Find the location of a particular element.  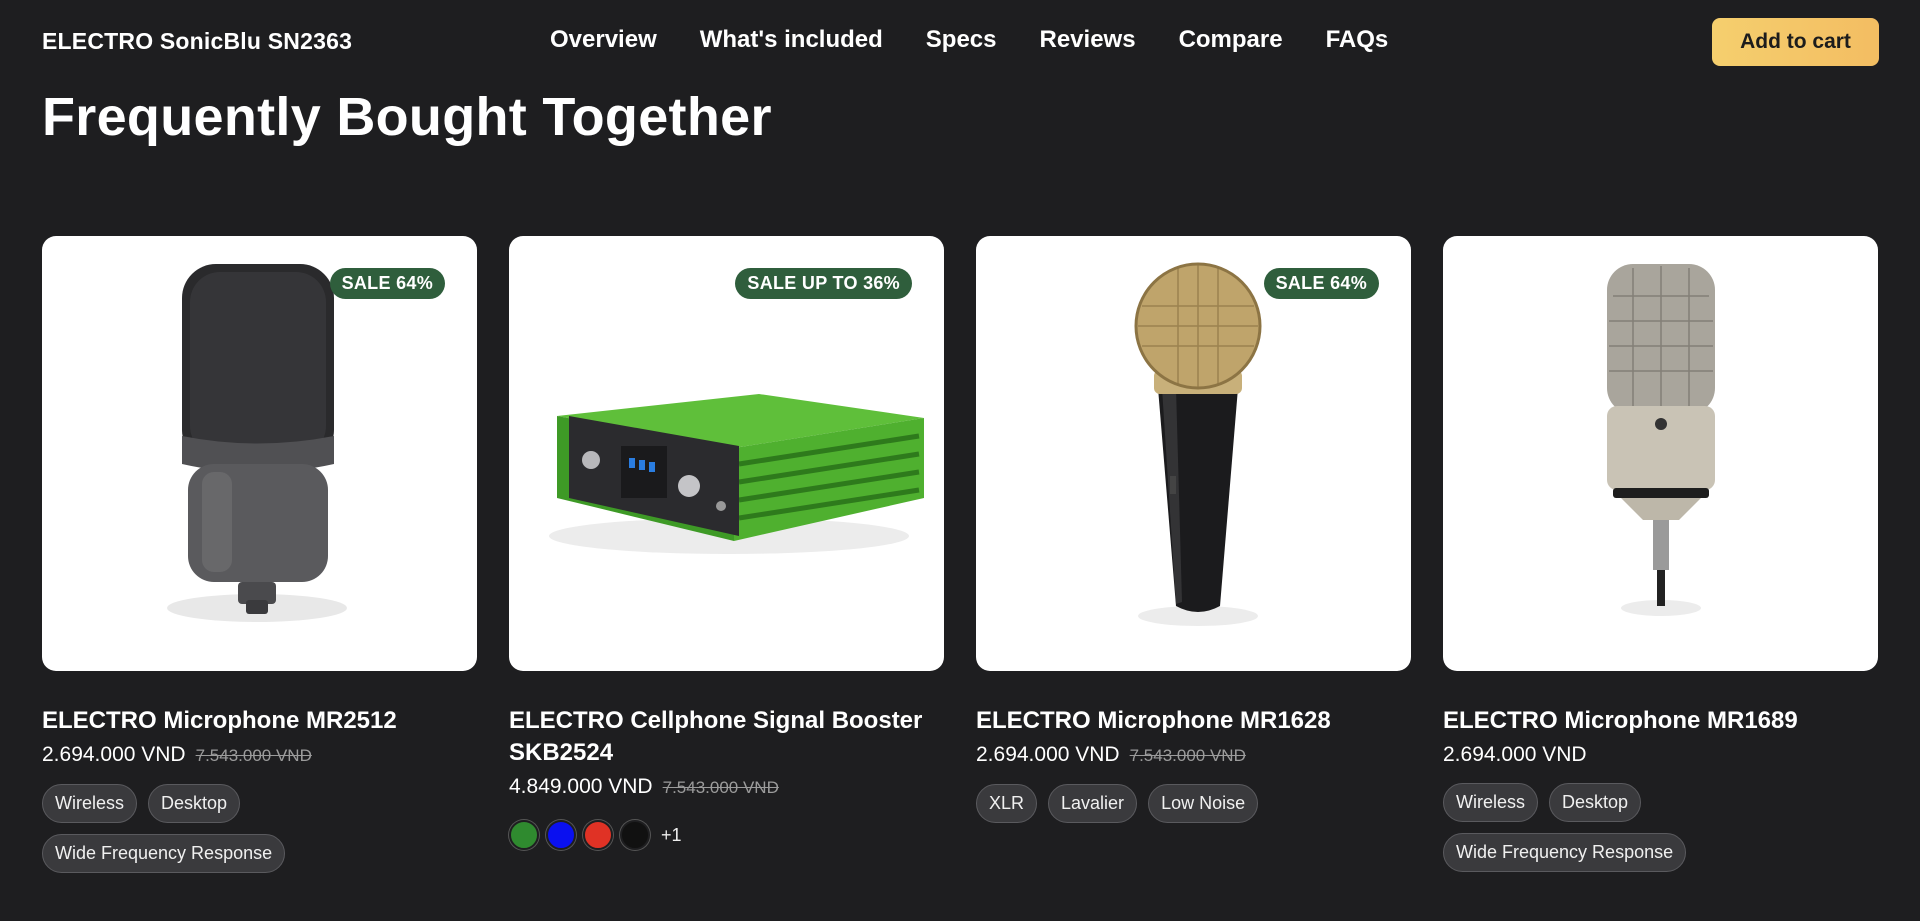

tag-chip: Lavalier is located at coordinates (1093, 803).